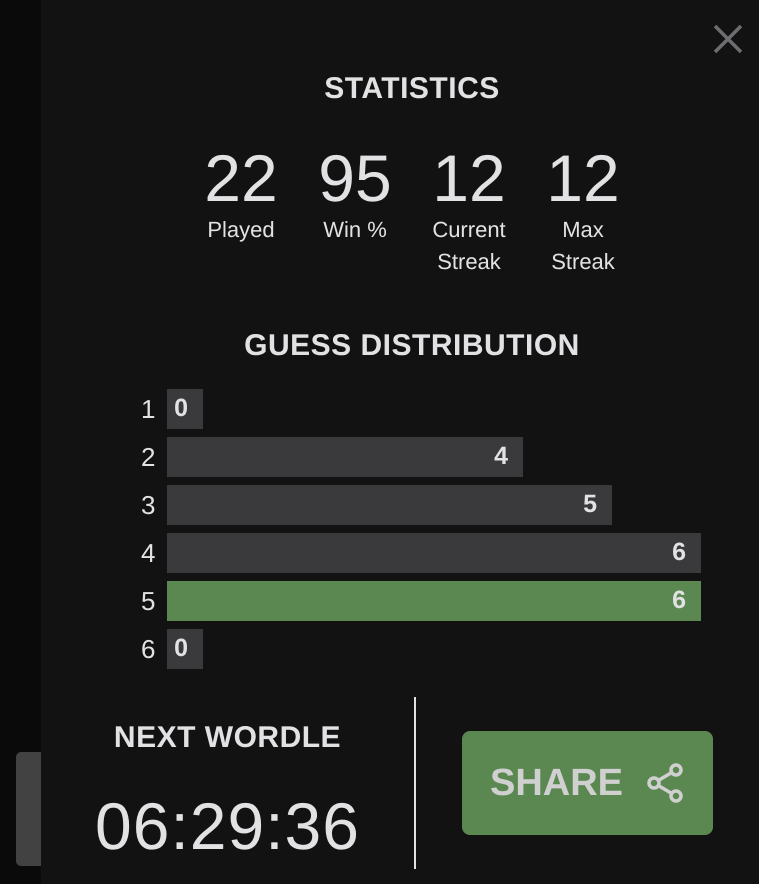 This screenshot has width=759, height=884. Describe the element at coordinates (148, 505) in the screenshot. I see `guess-number: 3` at that location.